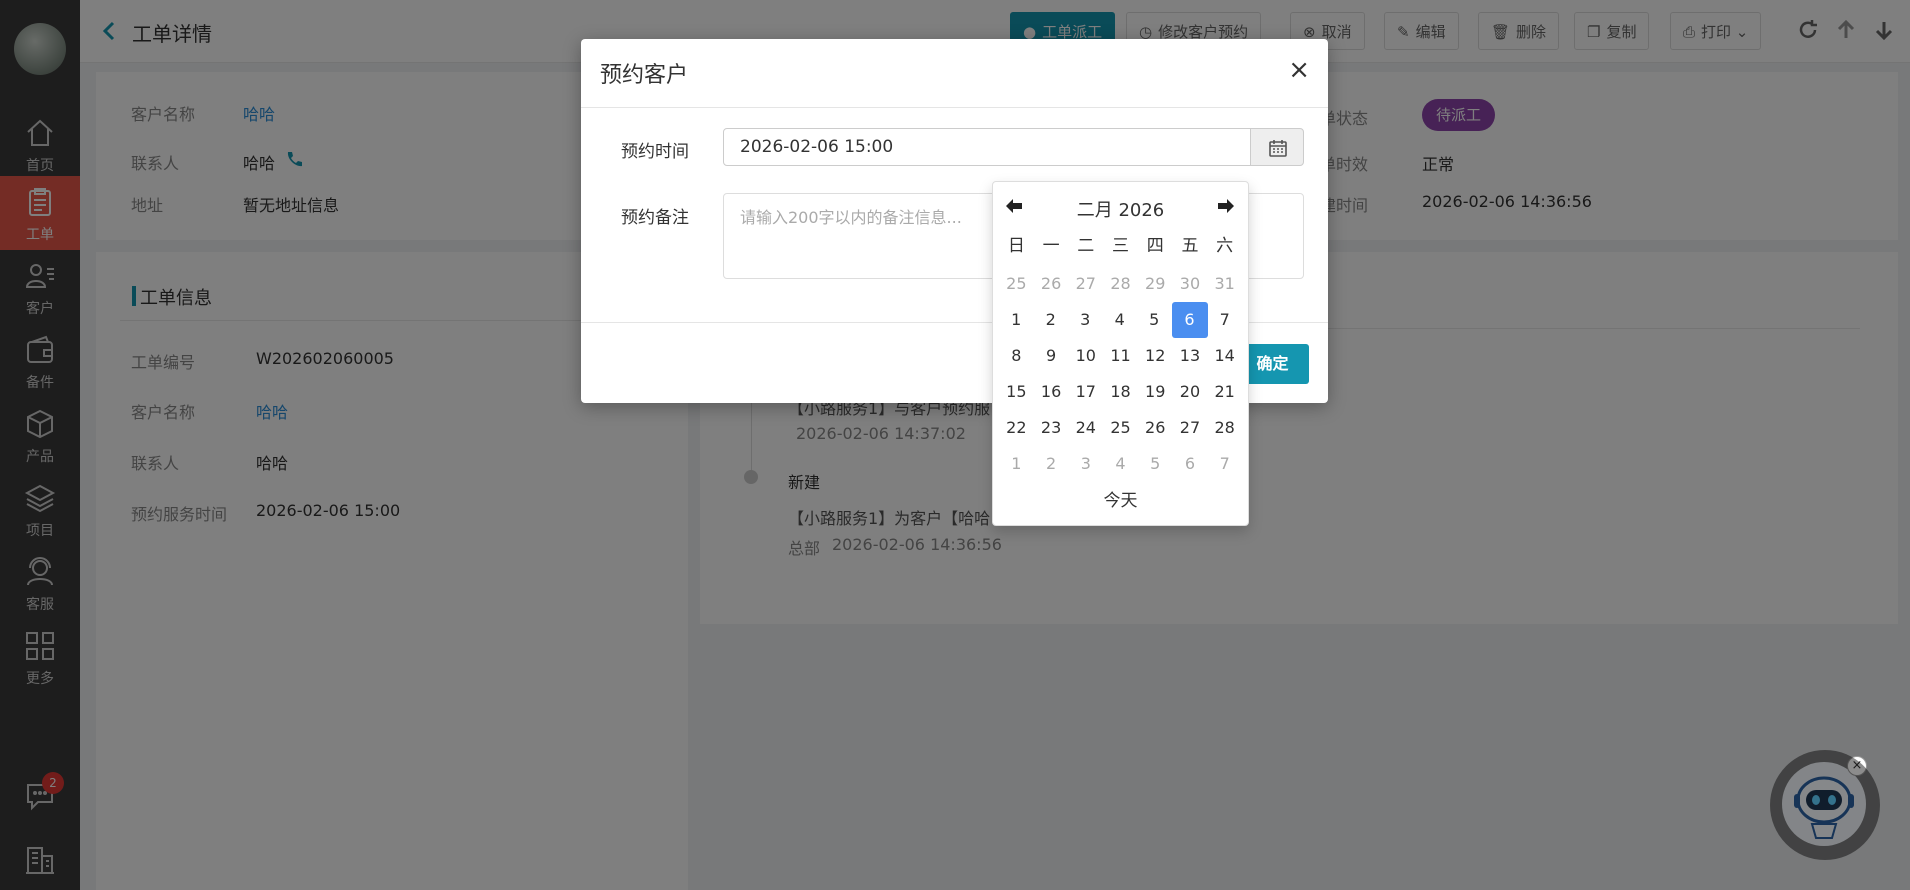  I want to click on selected-day: 6, so click(1189, 320).